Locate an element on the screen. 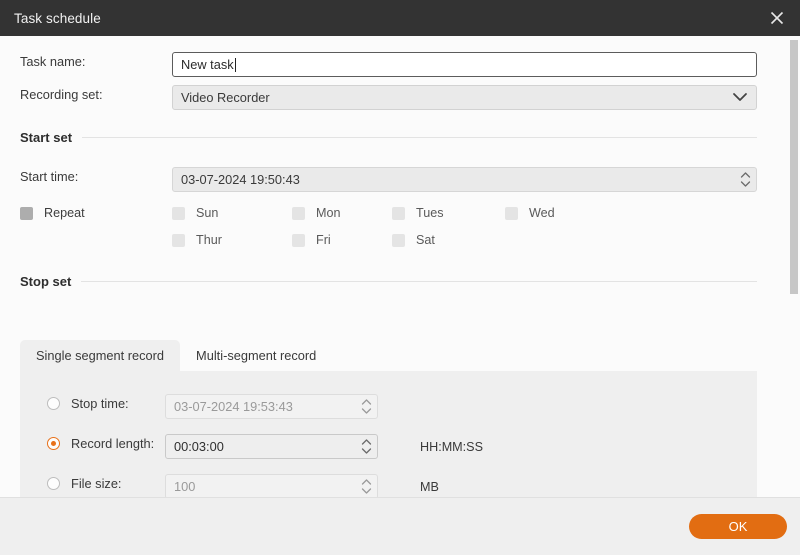 This screenshot has height=555, width=800. tab-single-segment-record: Single segment record is located at coordinates (100, 355).